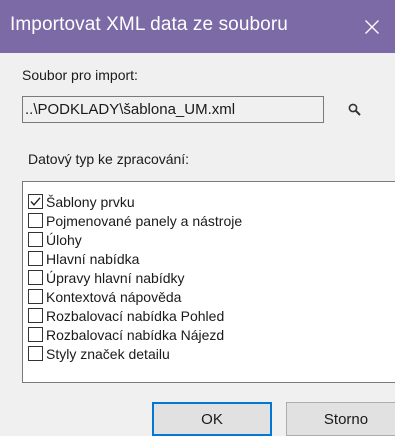 Image resolution: width=395 pixels, height=436 pixels. I want to click on close-icon, so click(372, 26).